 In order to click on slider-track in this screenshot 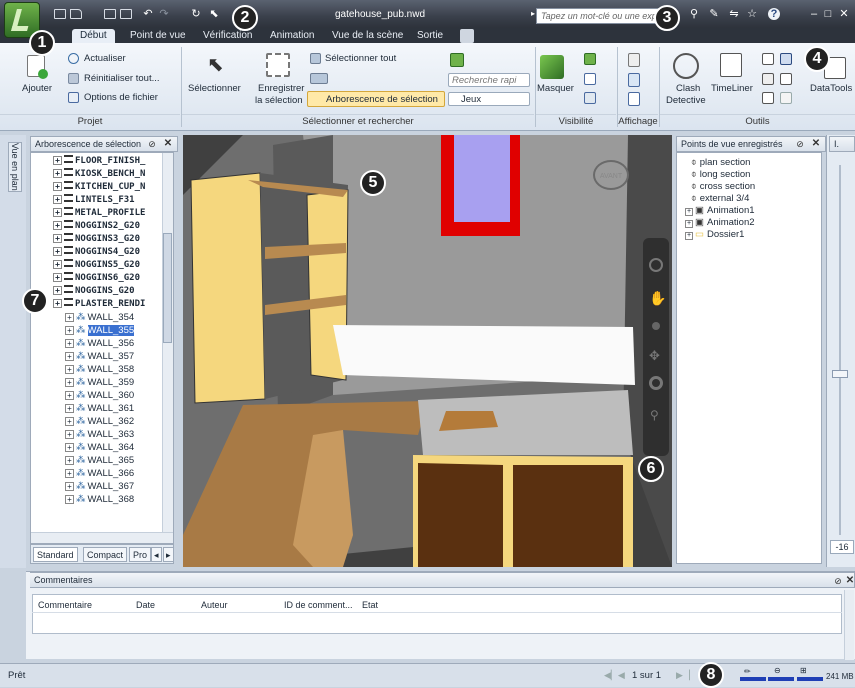, I will do `click(840, 350)`.